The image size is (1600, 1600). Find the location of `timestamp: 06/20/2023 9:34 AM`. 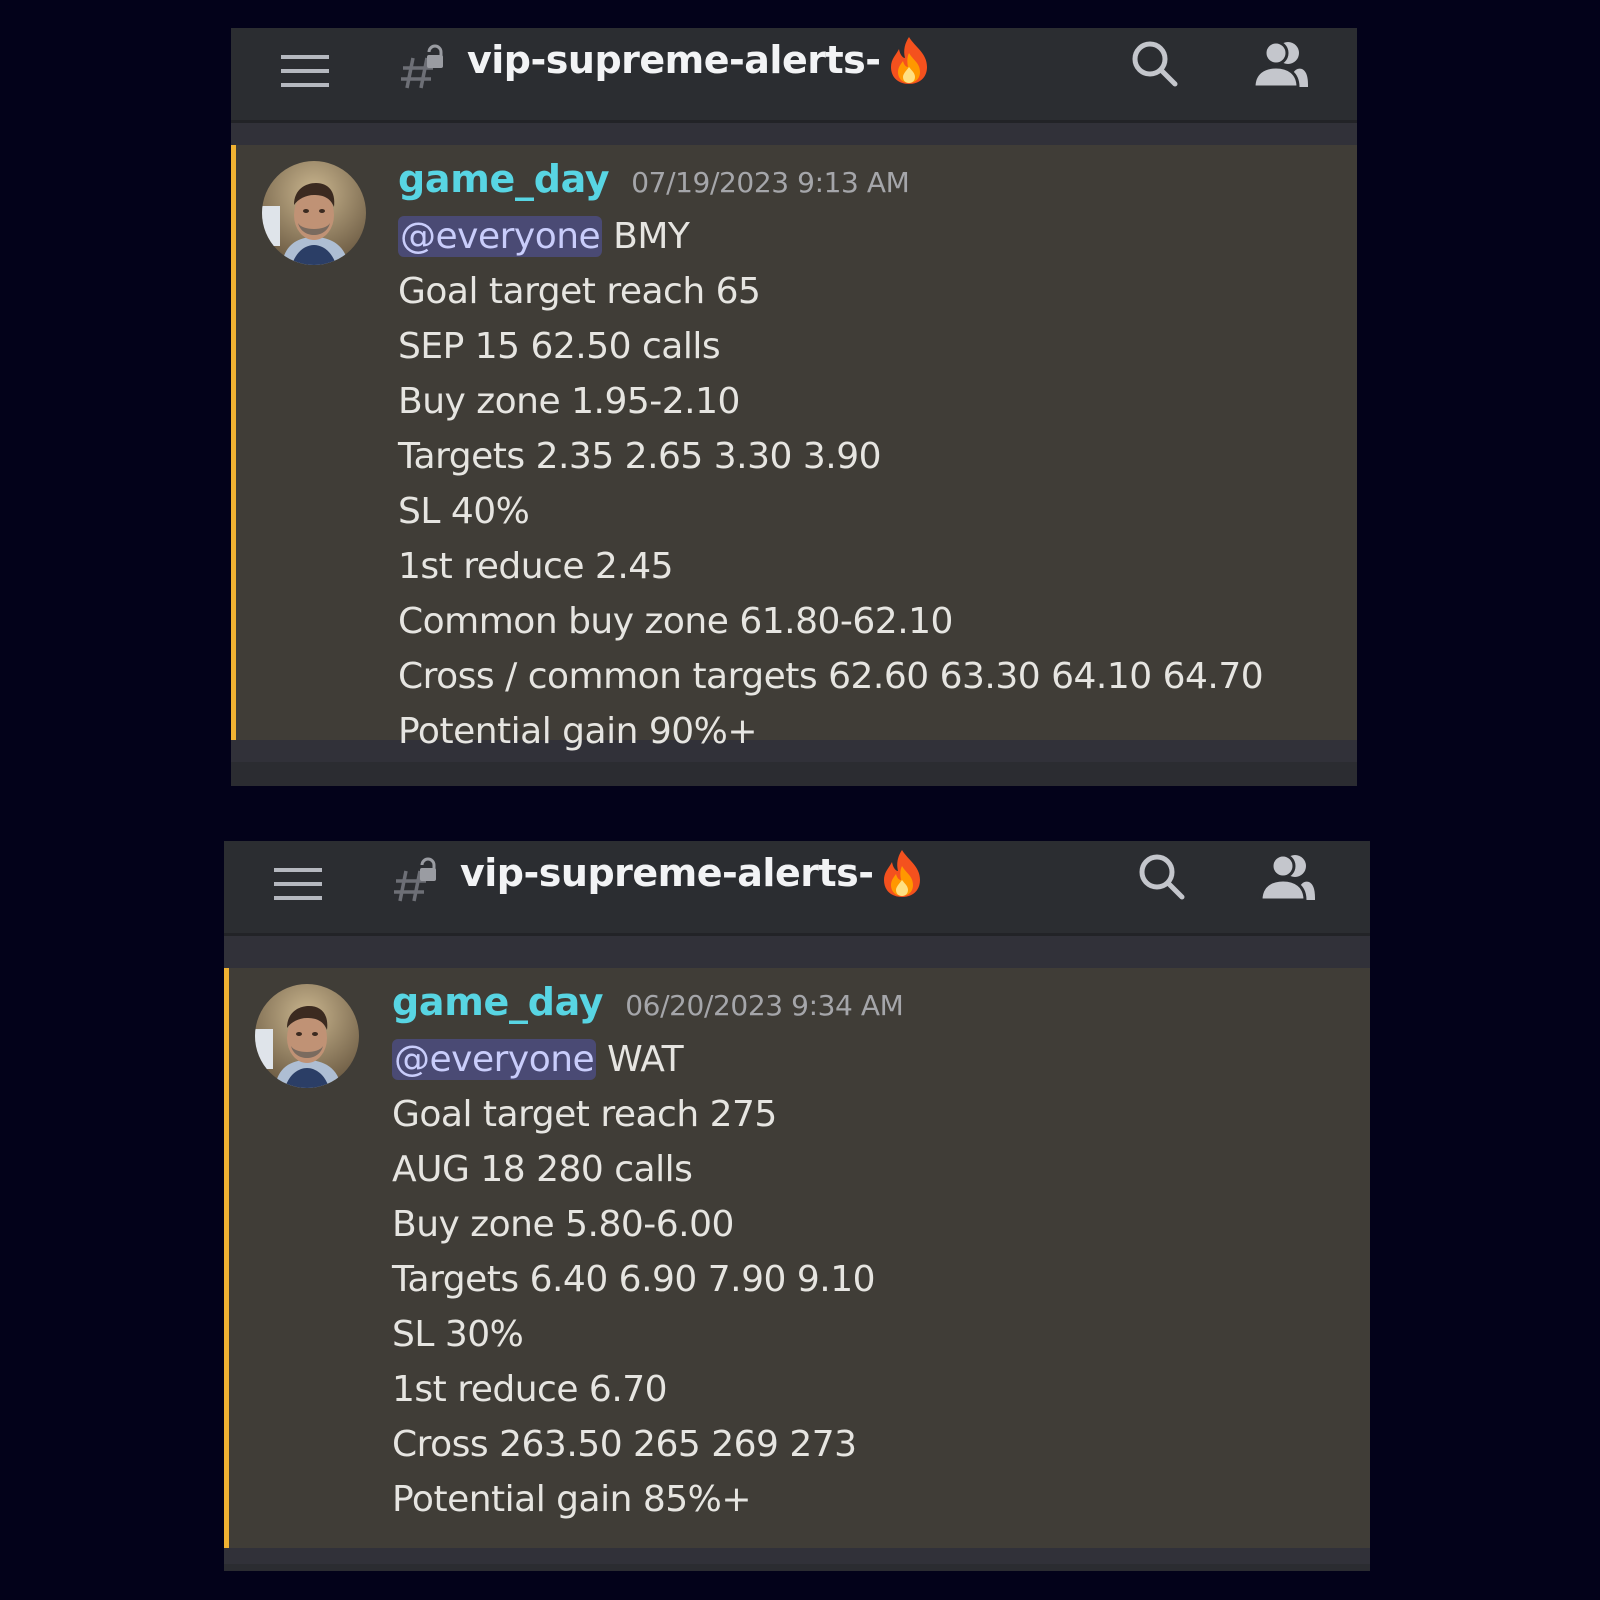

timestamp: 06/20/2023 9:34 AM is located at coordinates (764, 1005).